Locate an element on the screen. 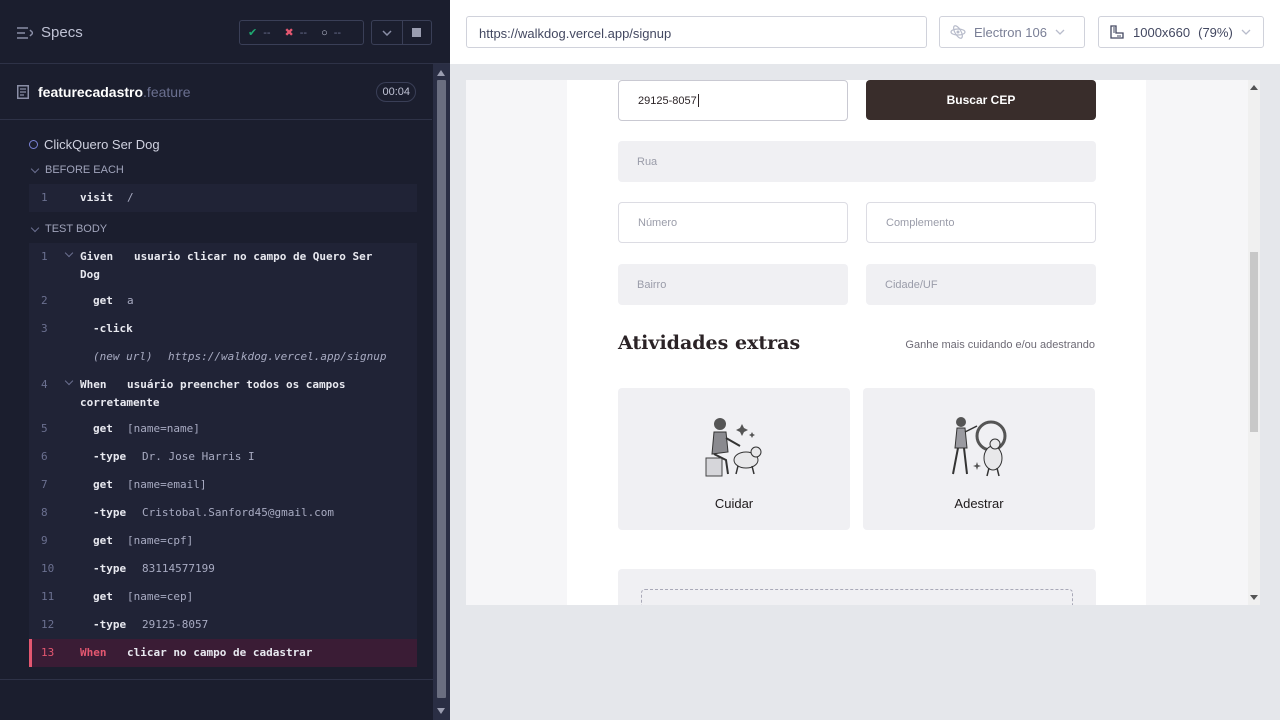 This screenshot has height=720, width=1280. numero-placeholder: Número is located at coordinates (658, 222).